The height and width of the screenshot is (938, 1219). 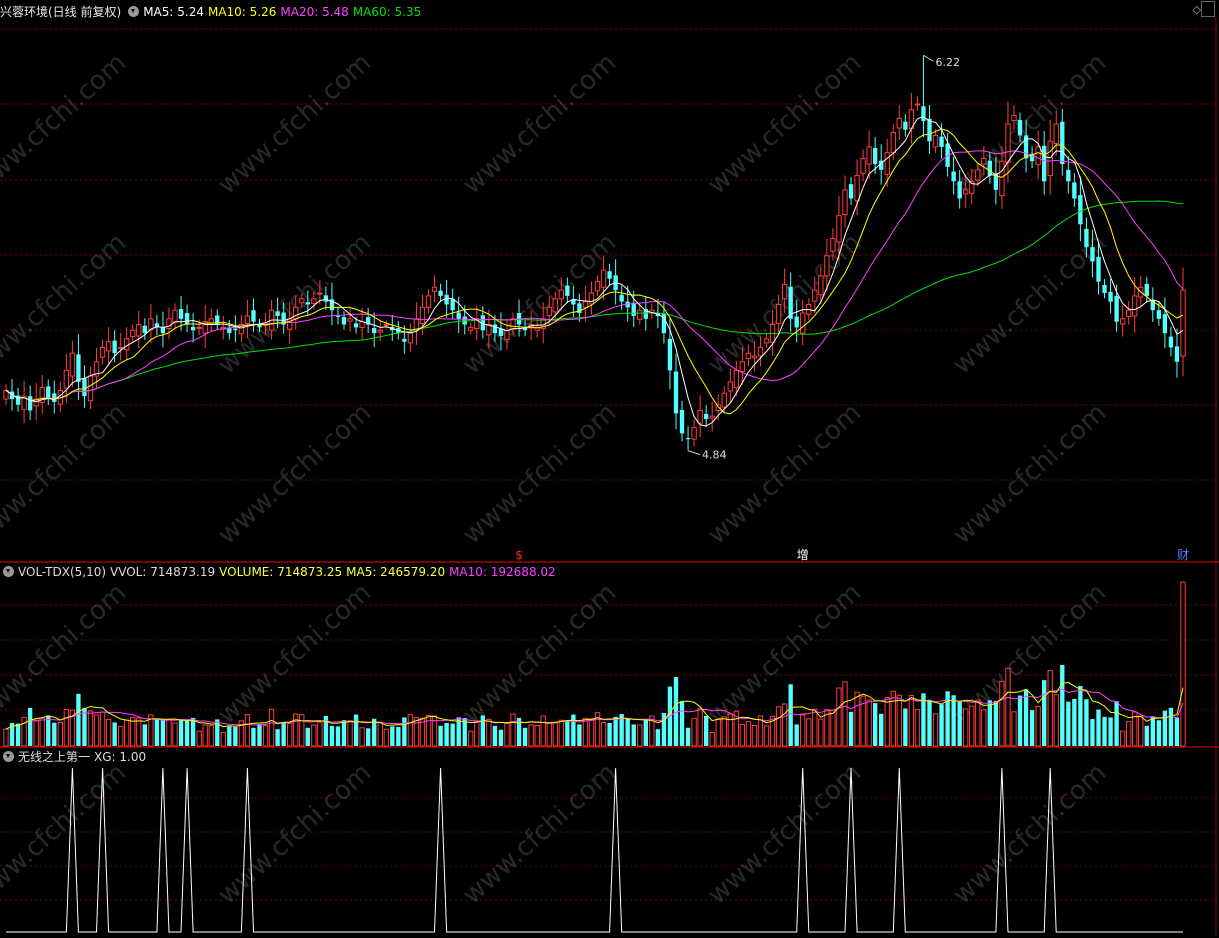 What do you see at coordinates (1208, 9) in the screenshot?
I see `window-toggle-icon` at bounding box center [1208, 9].